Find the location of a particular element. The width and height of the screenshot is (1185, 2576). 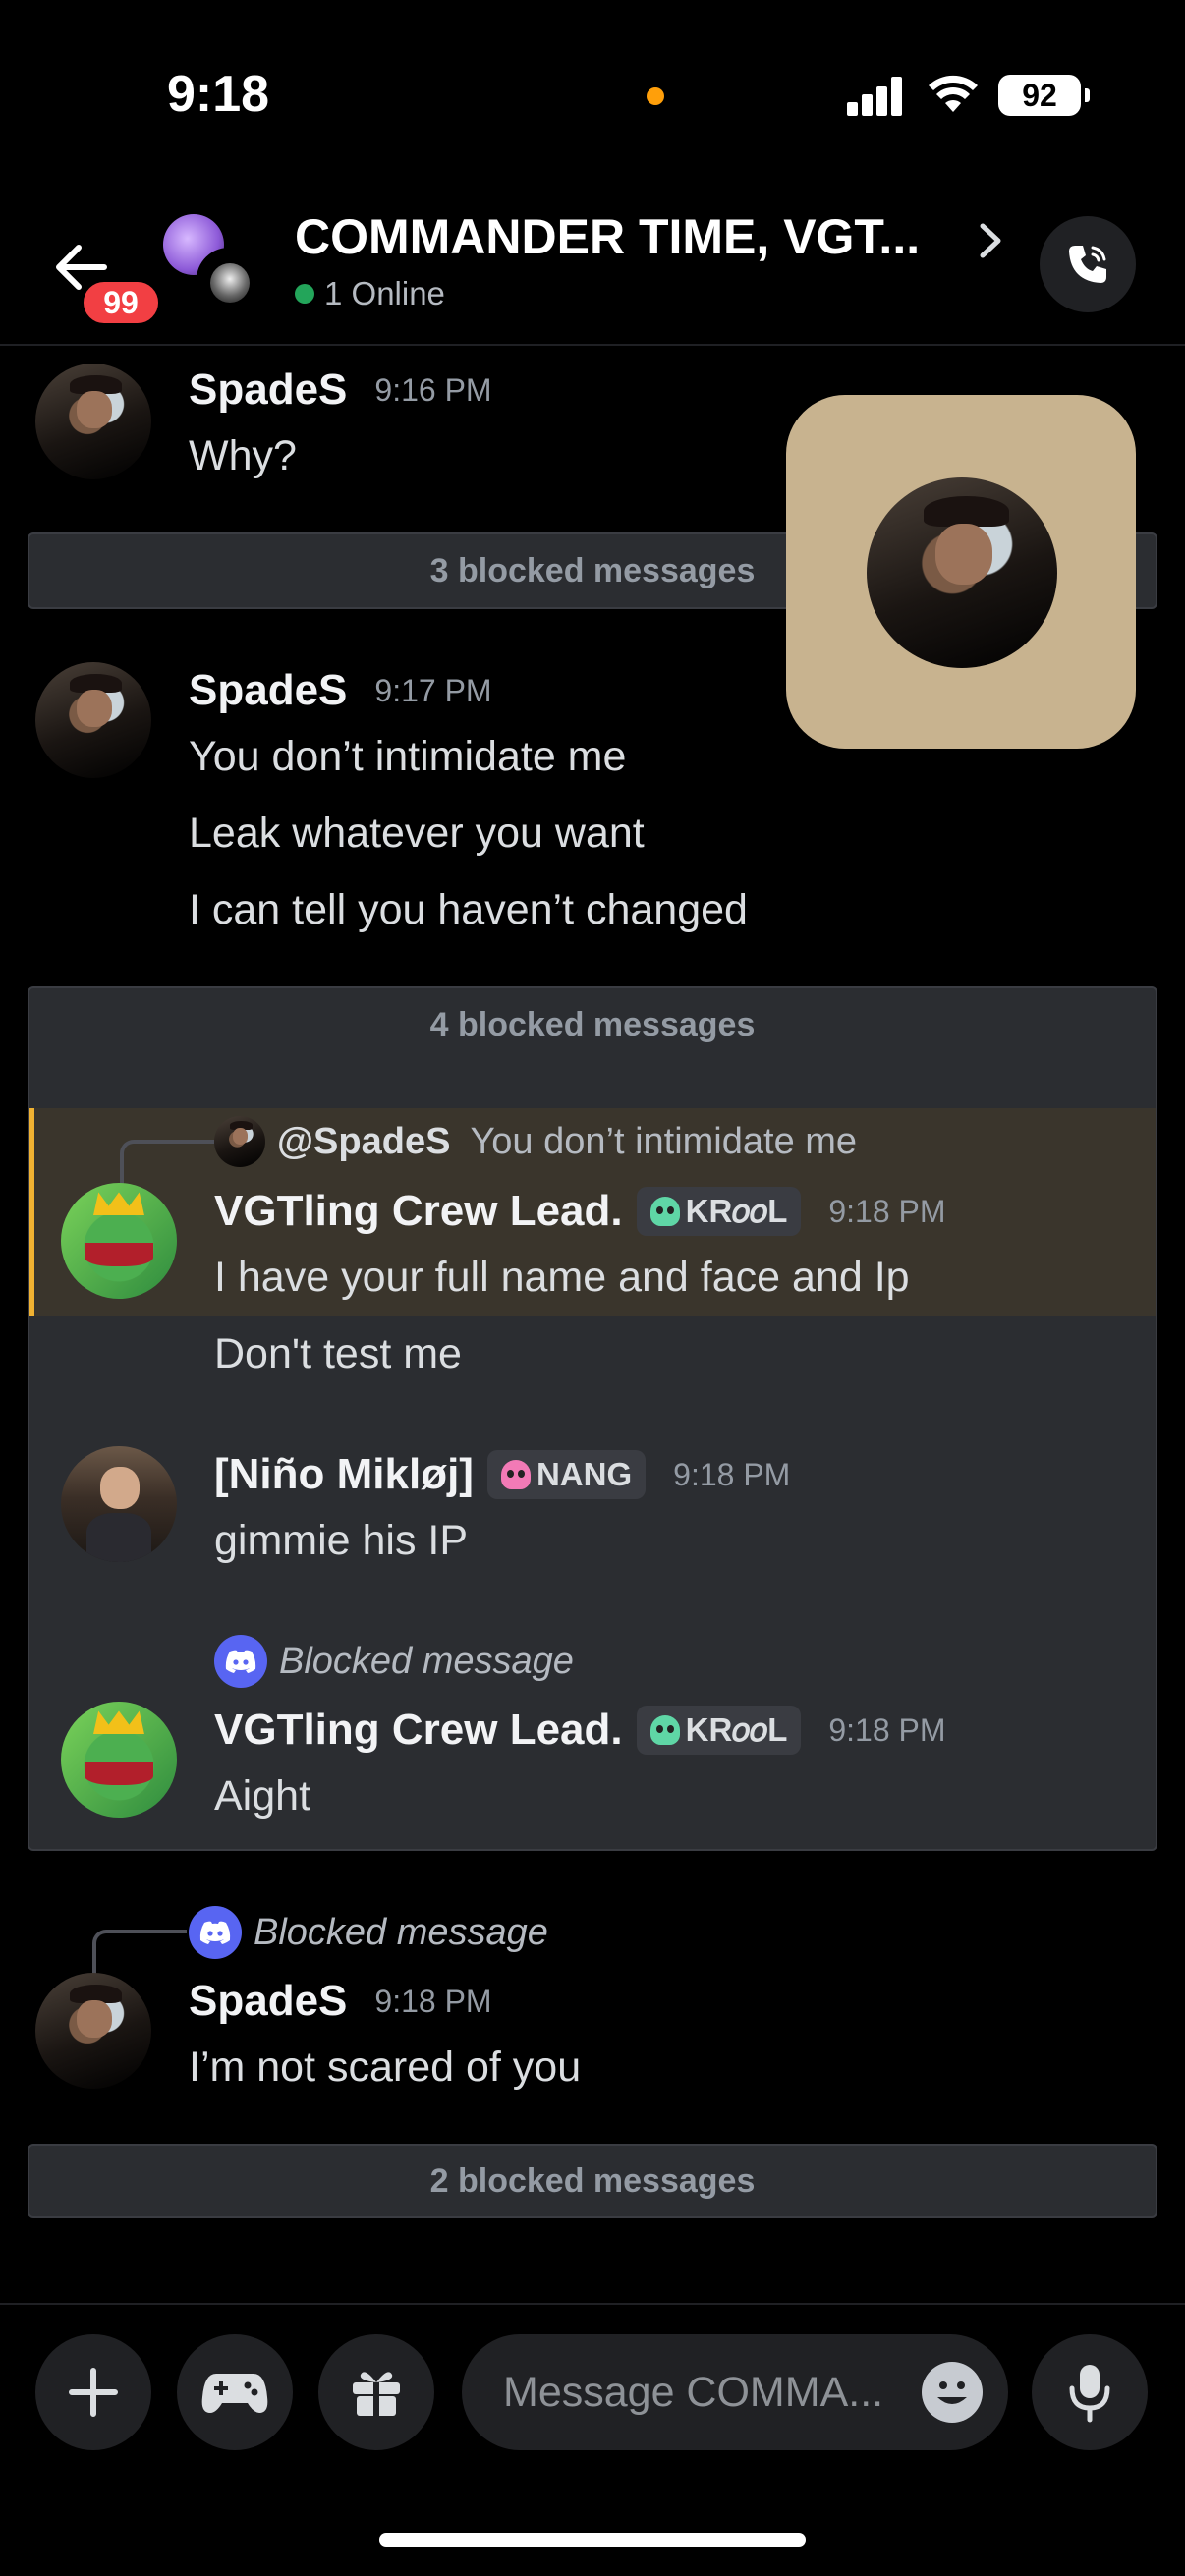

activities-button is located at coordinates (235, 2392).